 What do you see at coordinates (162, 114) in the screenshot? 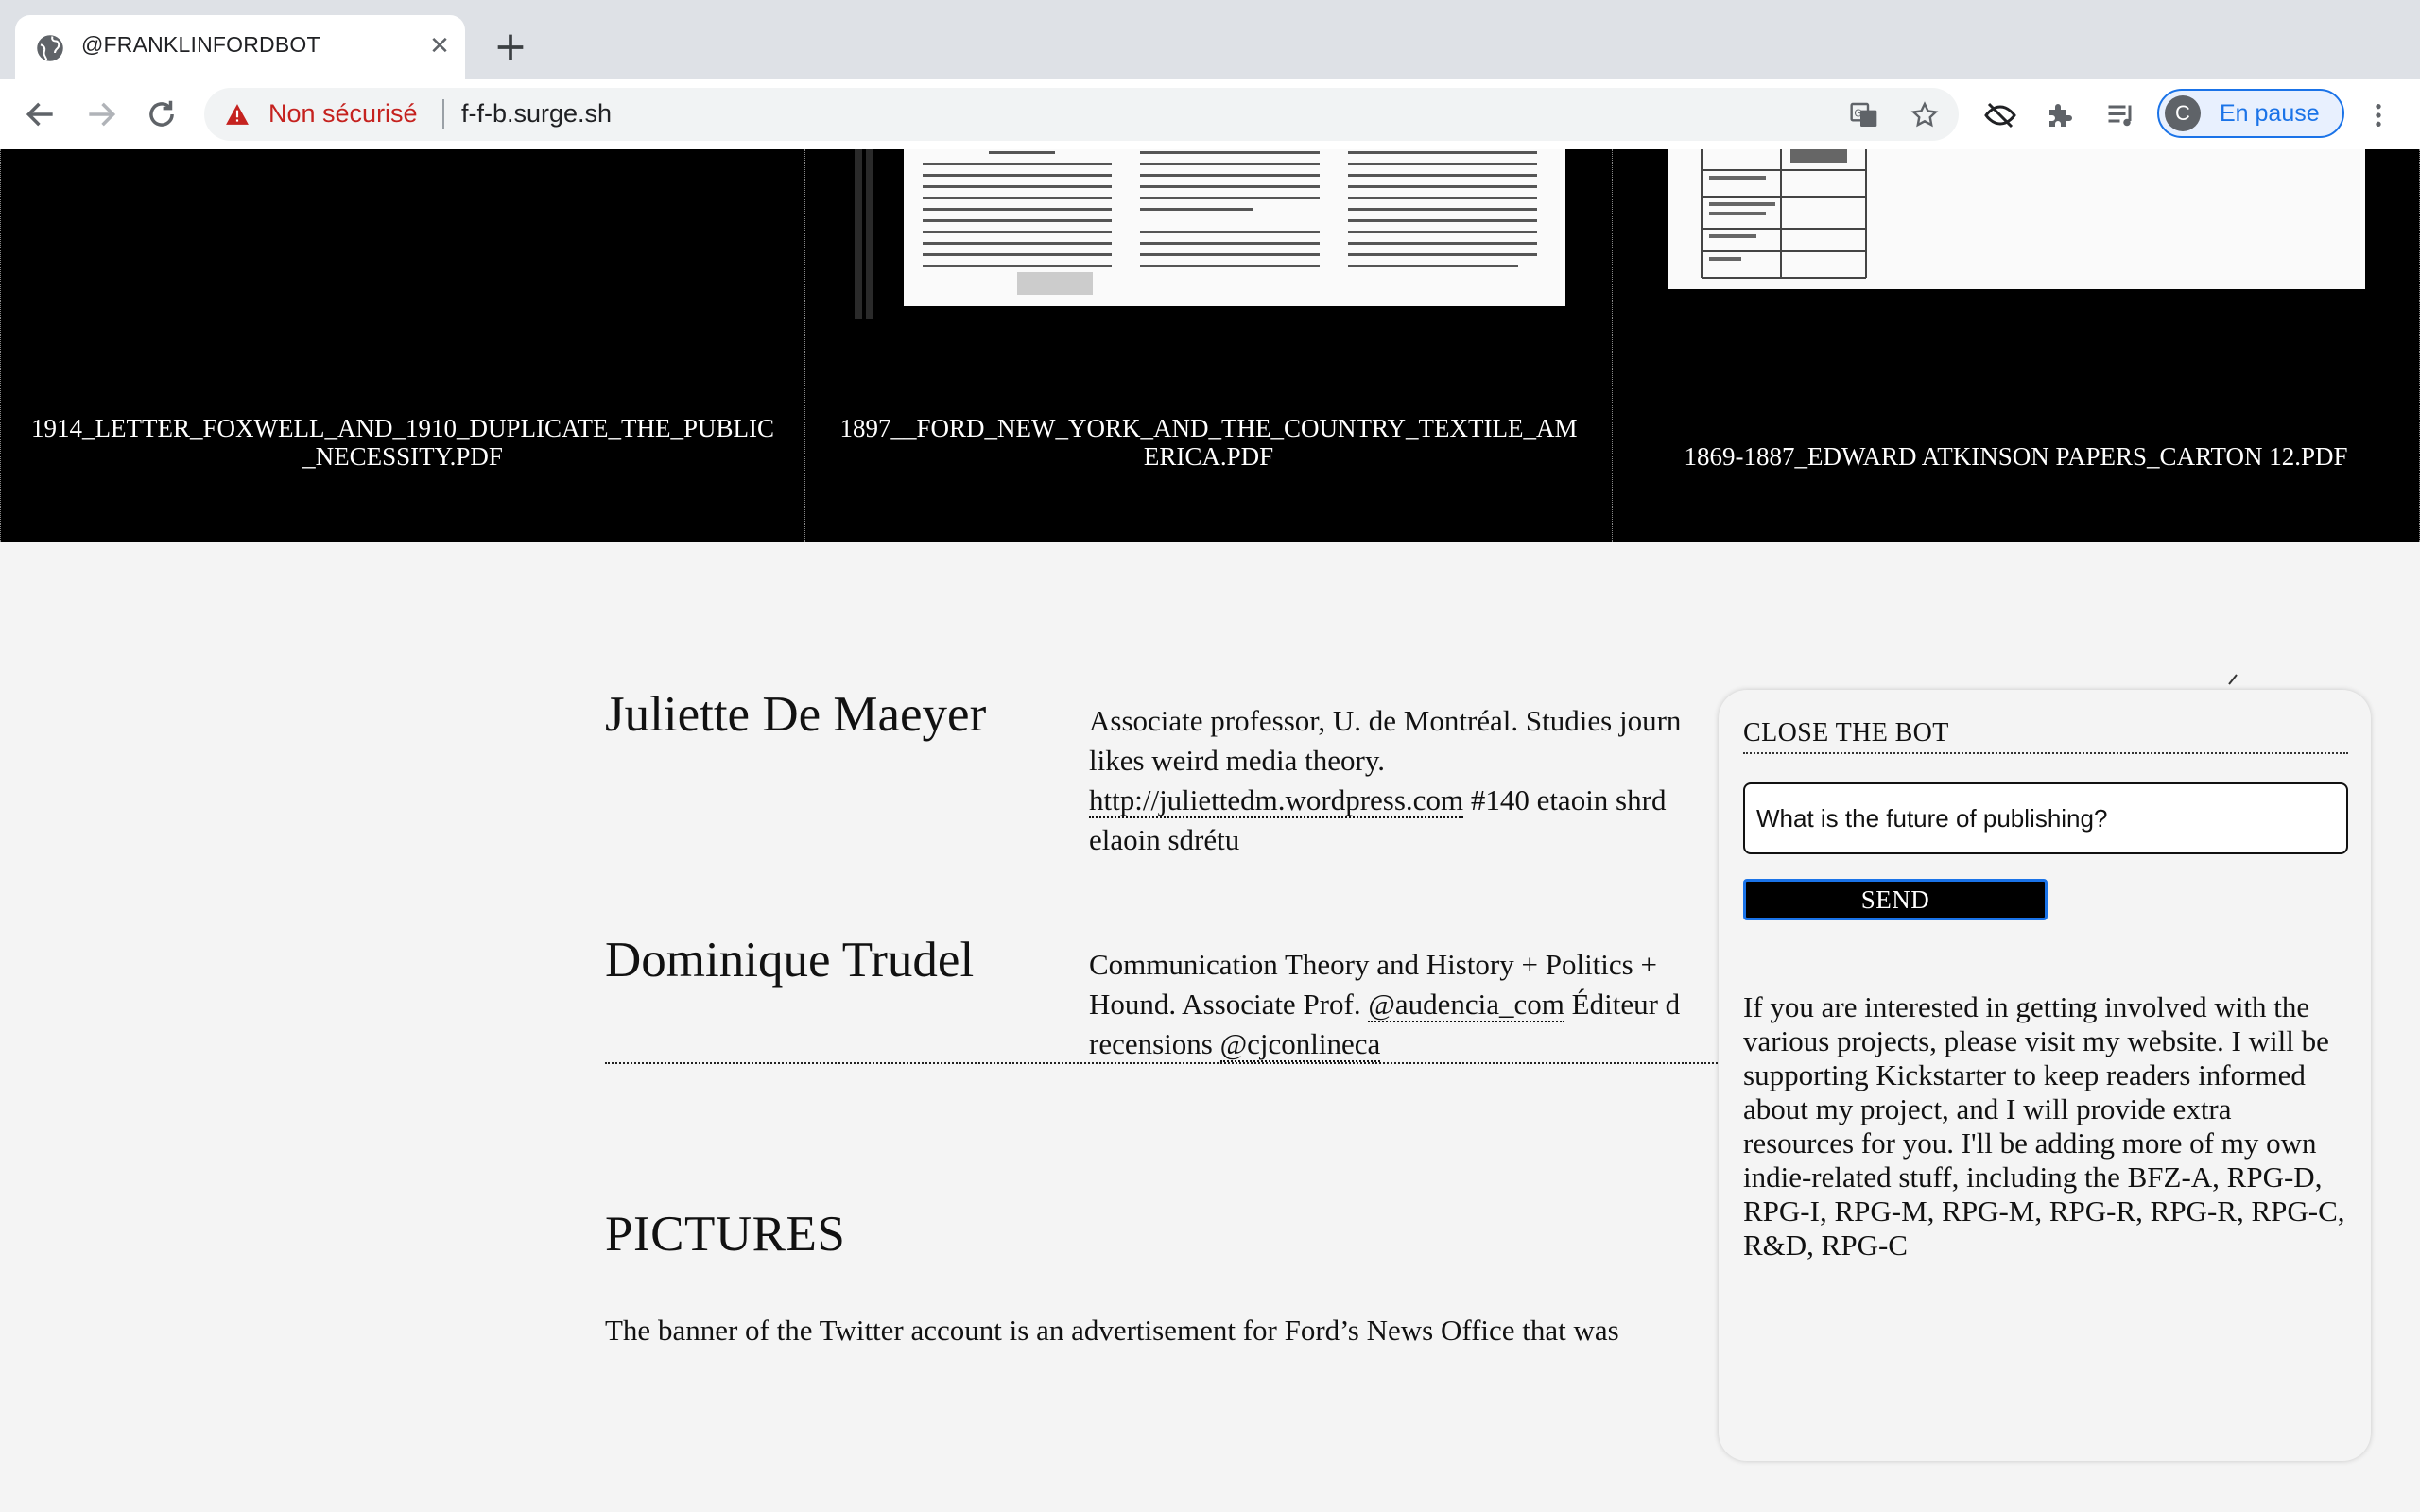
I see `reload-icon` at bounding box center [162, 114].